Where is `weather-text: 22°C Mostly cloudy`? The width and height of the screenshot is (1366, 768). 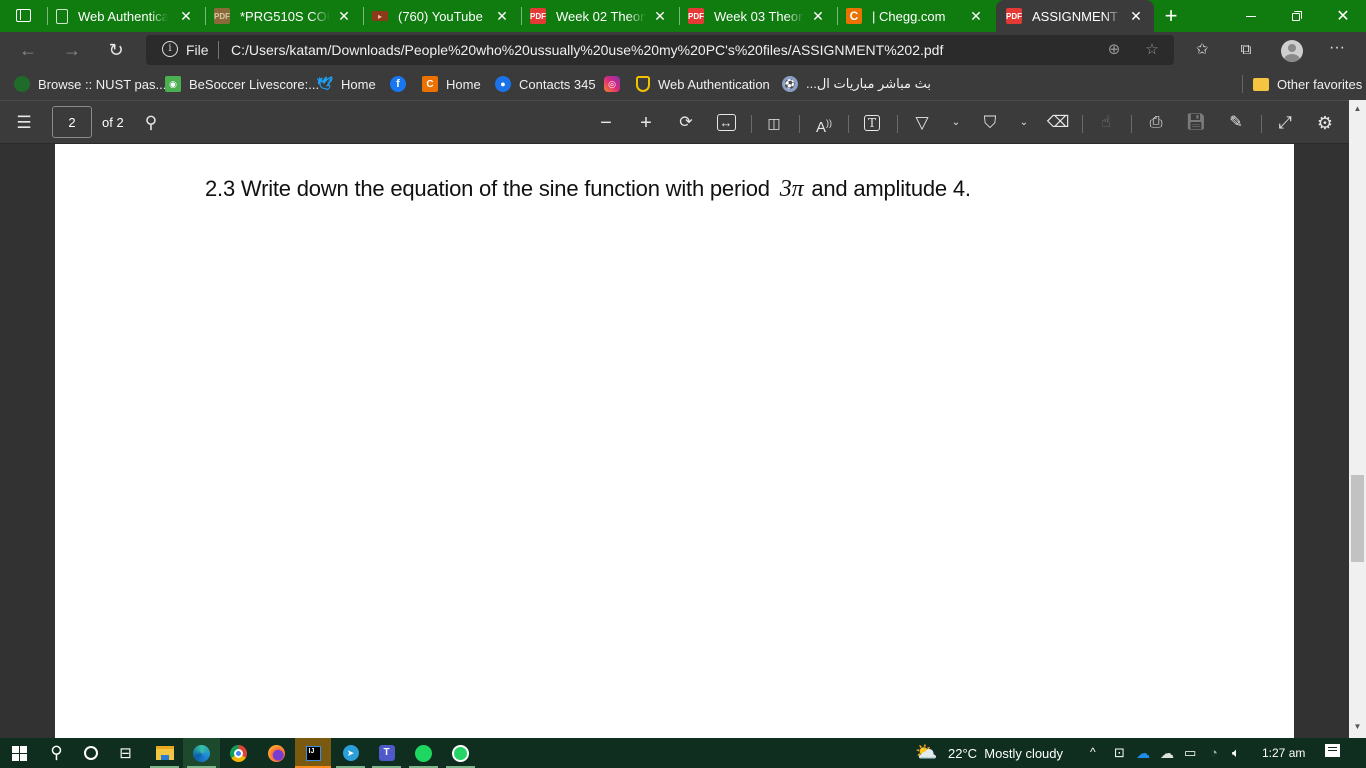 weather-text: 22°C Mostly cloudy is located at coordinates (1005, 753).